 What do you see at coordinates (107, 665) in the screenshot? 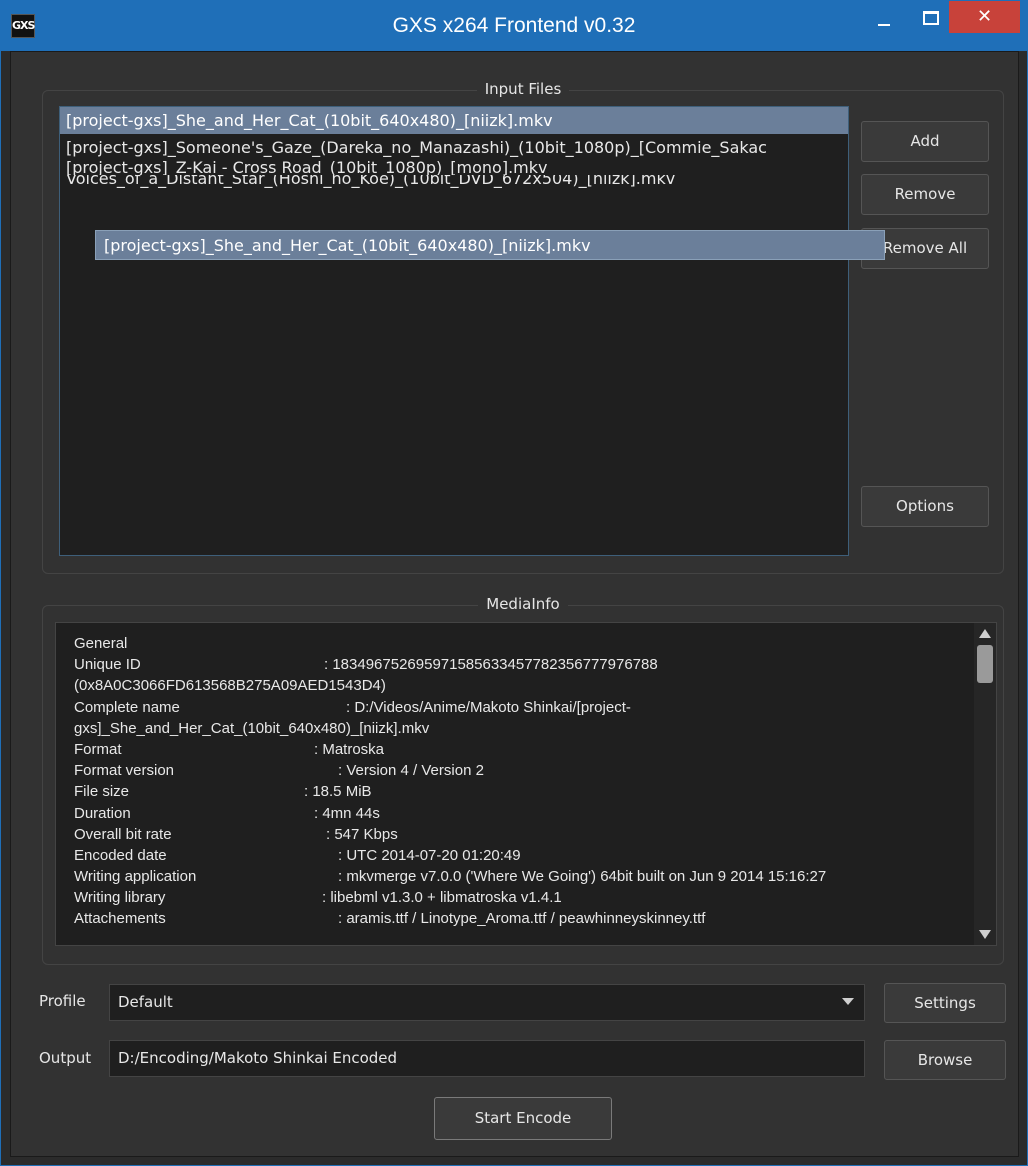
I see `mediainfo-key: Unique ID` at bounding box center [107, 665].